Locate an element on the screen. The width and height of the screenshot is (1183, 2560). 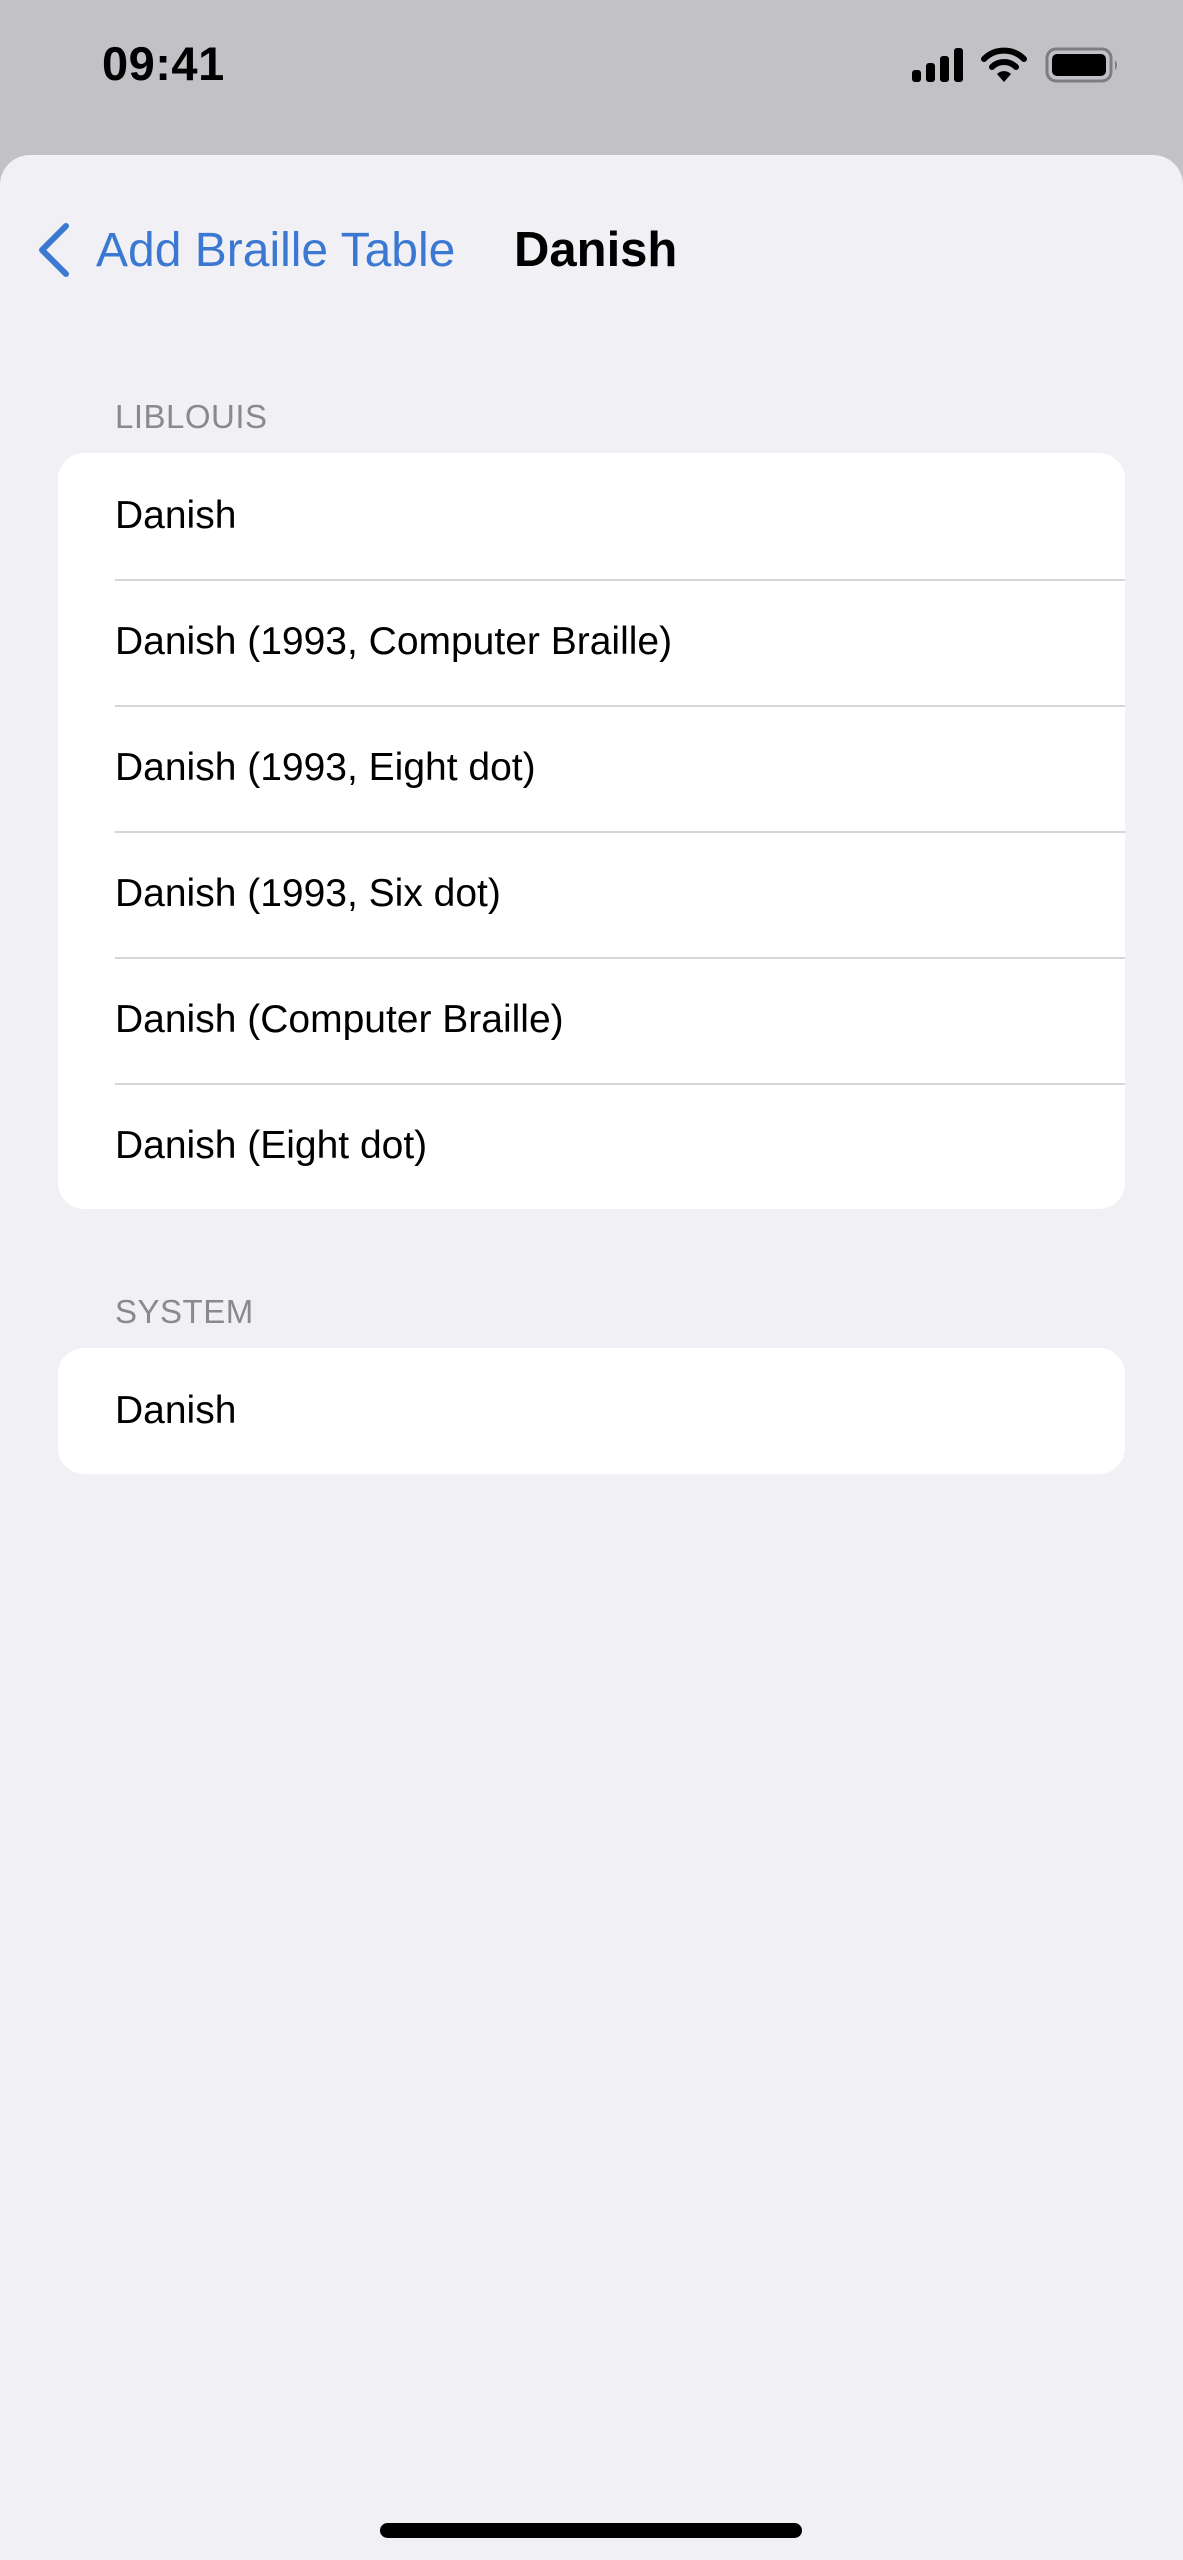
list-item: Danish (1993, Computer Braille) is located at coordinates (591, 642).